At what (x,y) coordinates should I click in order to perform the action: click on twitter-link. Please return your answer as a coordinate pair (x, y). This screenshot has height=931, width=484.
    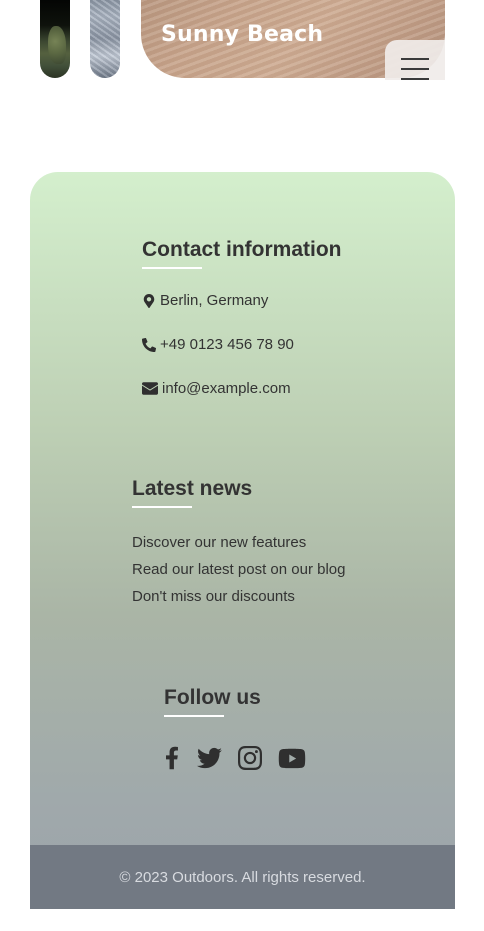
    Looking at the image, I should click on (209, 758).